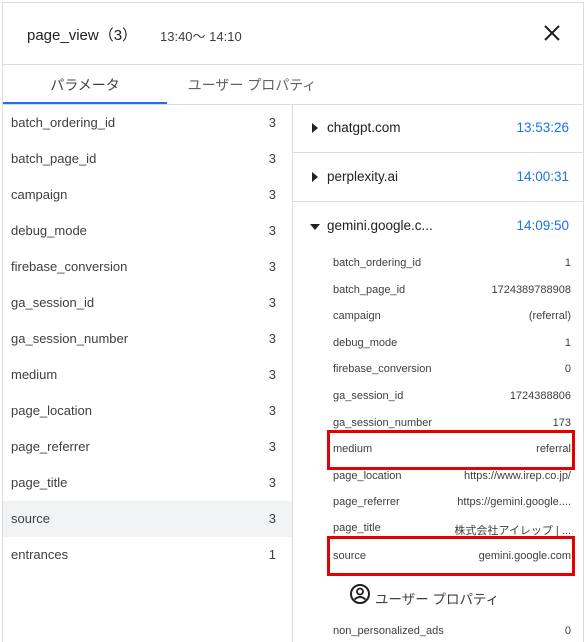 The height and width of the screenshot is (642, 586). What do you see at coordinates (552, 33) in the screenshot?
I see `close-icon` at bounding box center [552, 33].